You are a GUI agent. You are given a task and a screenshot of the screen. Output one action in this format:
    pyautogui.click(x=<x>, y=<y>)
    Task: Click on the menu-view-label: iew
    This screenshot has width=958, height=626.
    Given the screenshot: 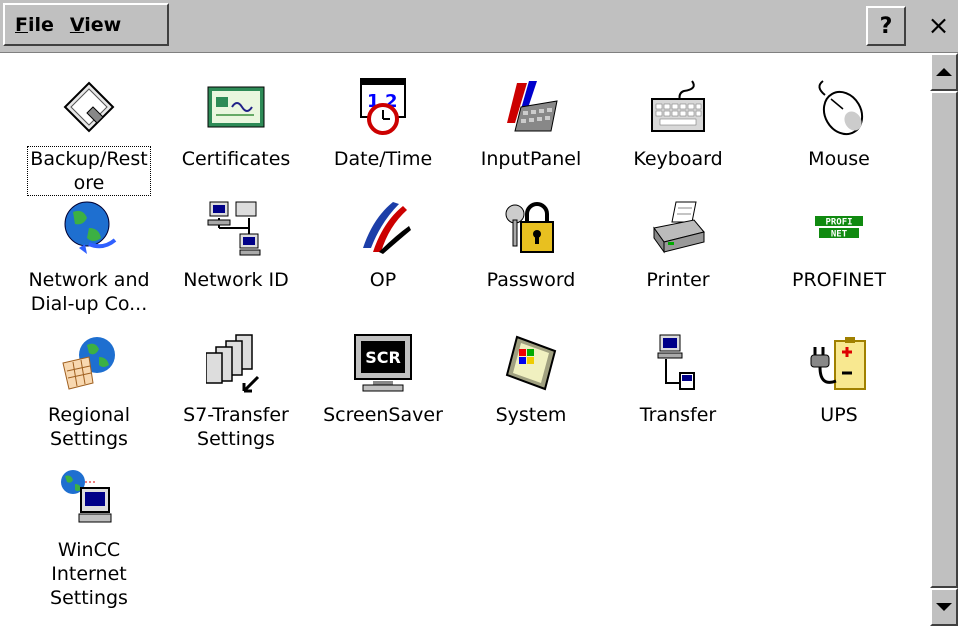 What is the action you would take?
    pyautogui.click(x=103, y=24)
    